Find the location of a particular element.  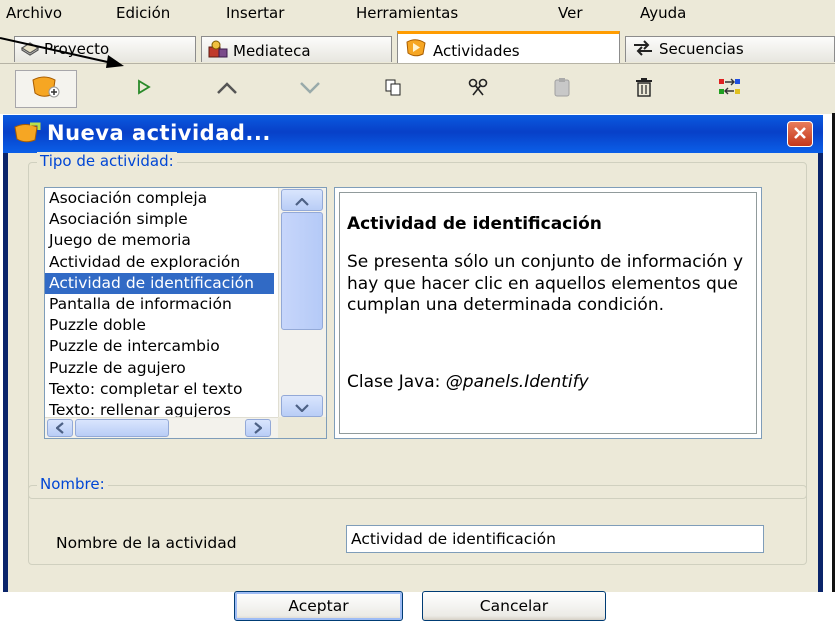

list-item: Texto: completar el texto is located at coordinates (159, 389).